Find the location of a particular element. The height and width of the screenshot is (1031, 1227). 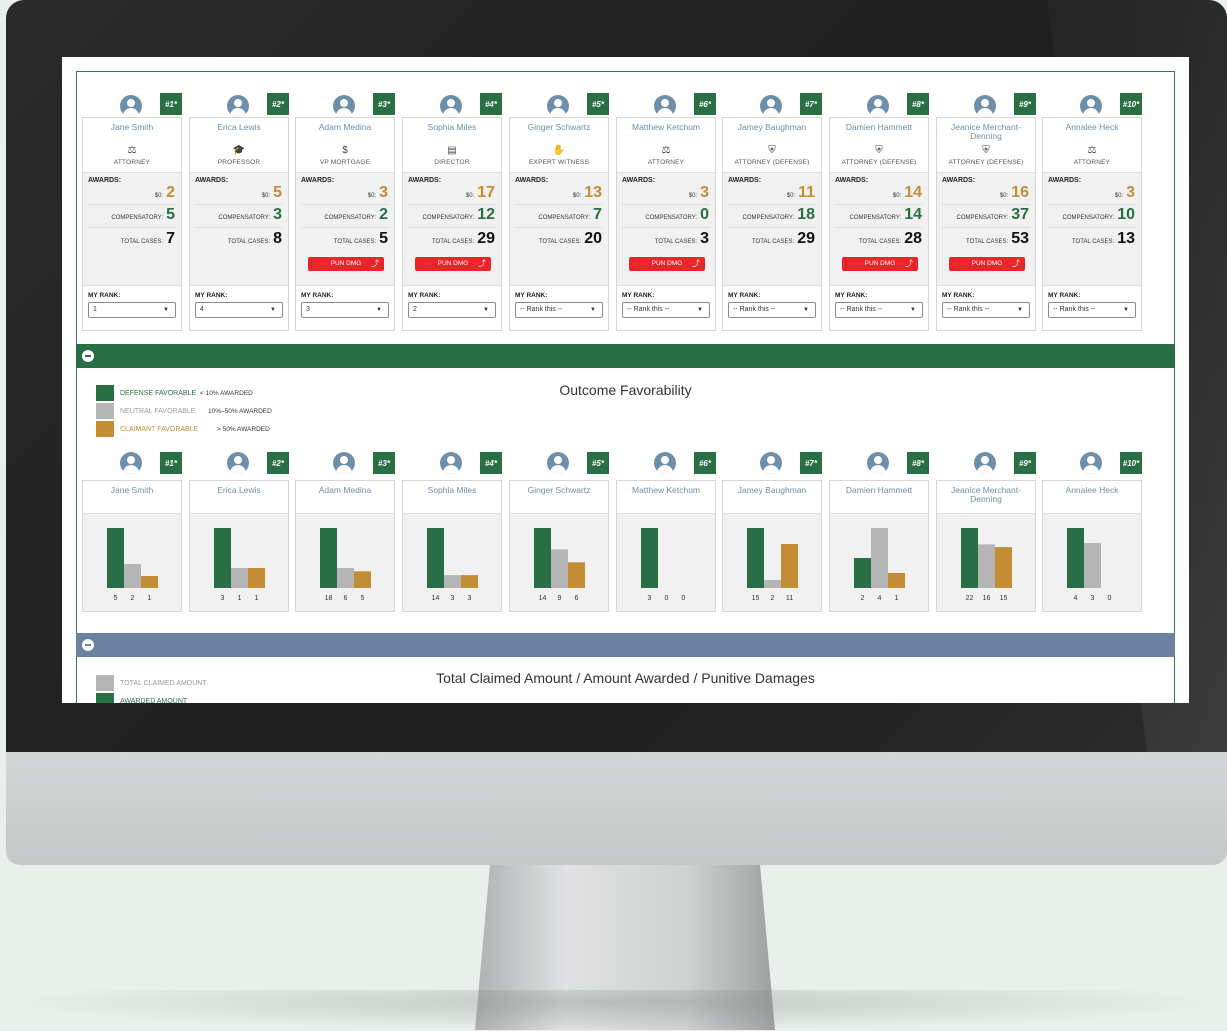

rank-badge: #6* is located at coordinates (705, 463).